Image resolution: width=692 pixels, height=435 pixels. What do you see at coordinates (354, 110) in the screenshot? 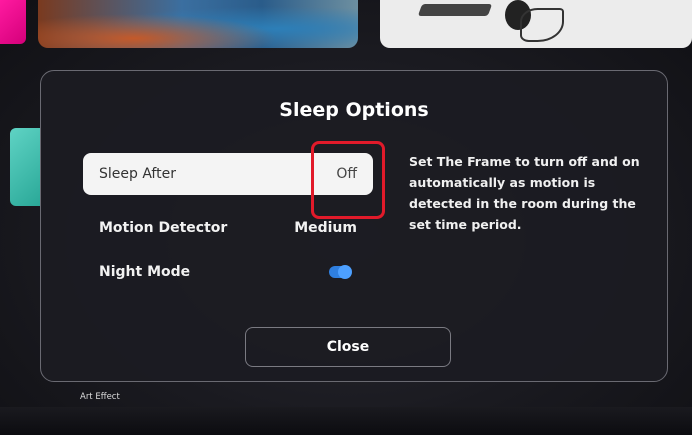
I see `dialog-title: Sleep Options` at bounding box center [354, 110].